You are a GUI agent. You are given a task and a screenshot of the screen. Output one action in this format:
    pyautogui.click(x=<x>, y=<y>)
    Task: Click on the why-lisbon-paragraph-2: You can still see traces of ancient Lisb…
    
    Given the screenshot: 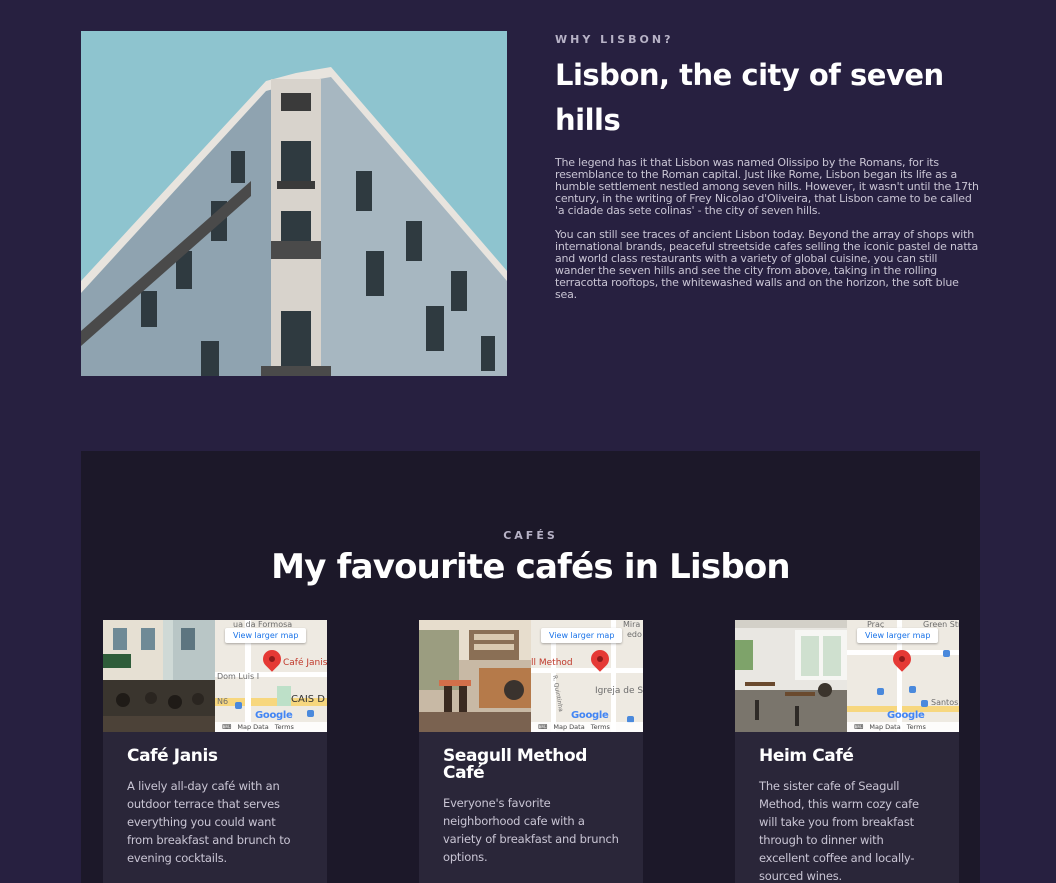 What is the action you would take?
    pyautogui.click(x=767, y=264)
    